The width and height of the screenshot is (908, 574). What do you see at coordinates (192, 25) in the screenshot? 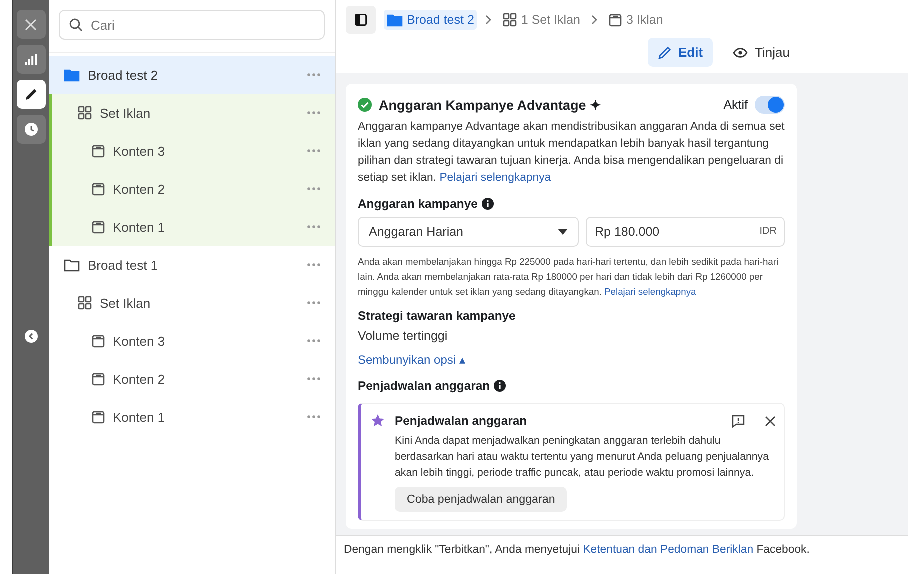
I see `search-field: Cari` at bounding box center [192, 25].